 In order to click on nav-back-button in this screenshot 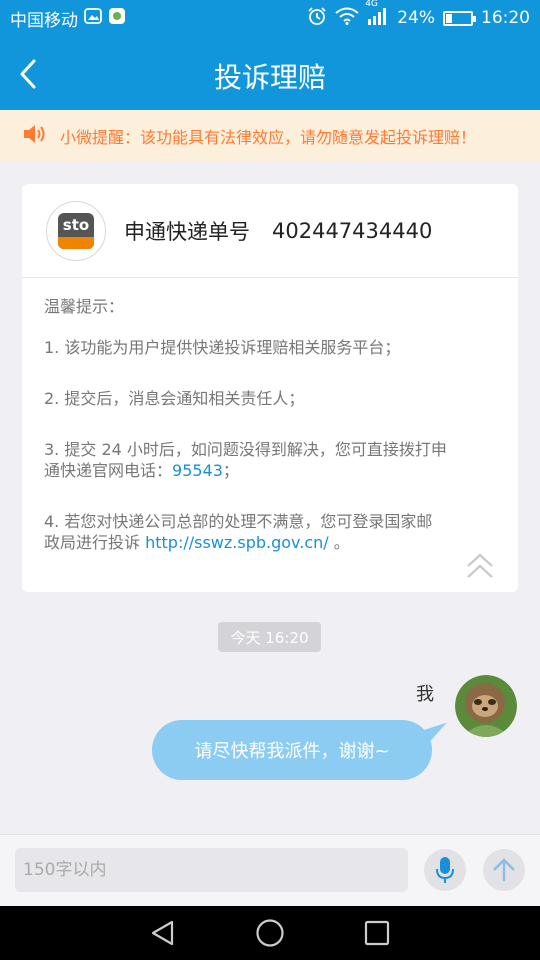, I will do `click(163, 933)`.